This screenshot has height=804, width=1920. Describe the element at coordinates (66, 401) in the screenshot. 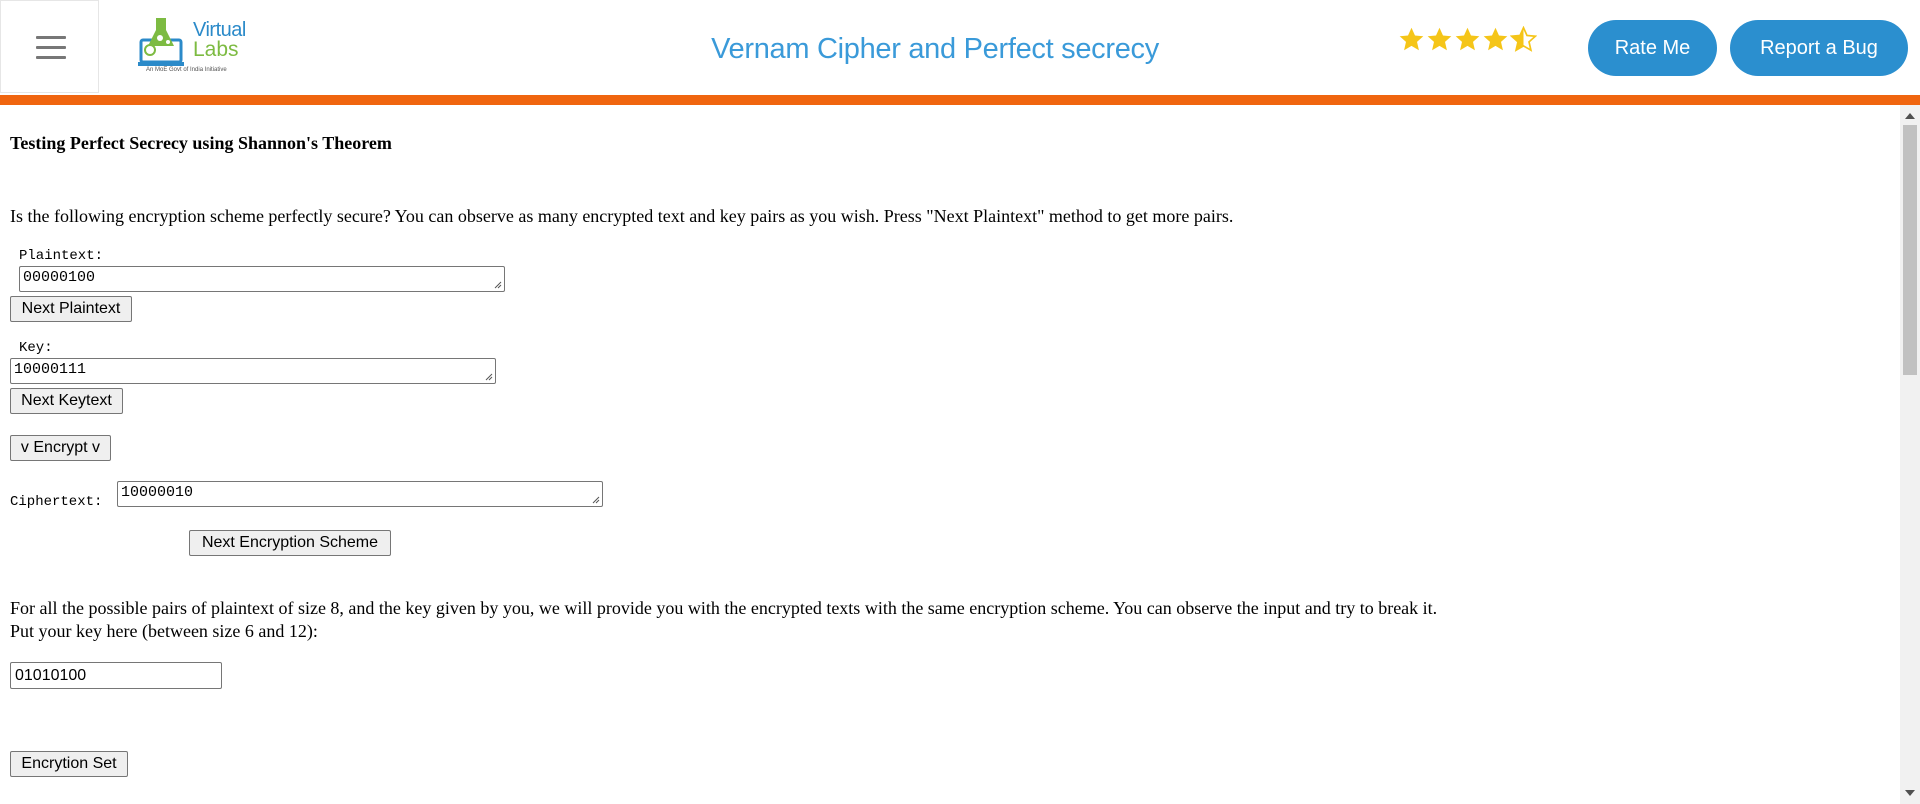

I see `next-keytext-button: Next Keytext` at that location.